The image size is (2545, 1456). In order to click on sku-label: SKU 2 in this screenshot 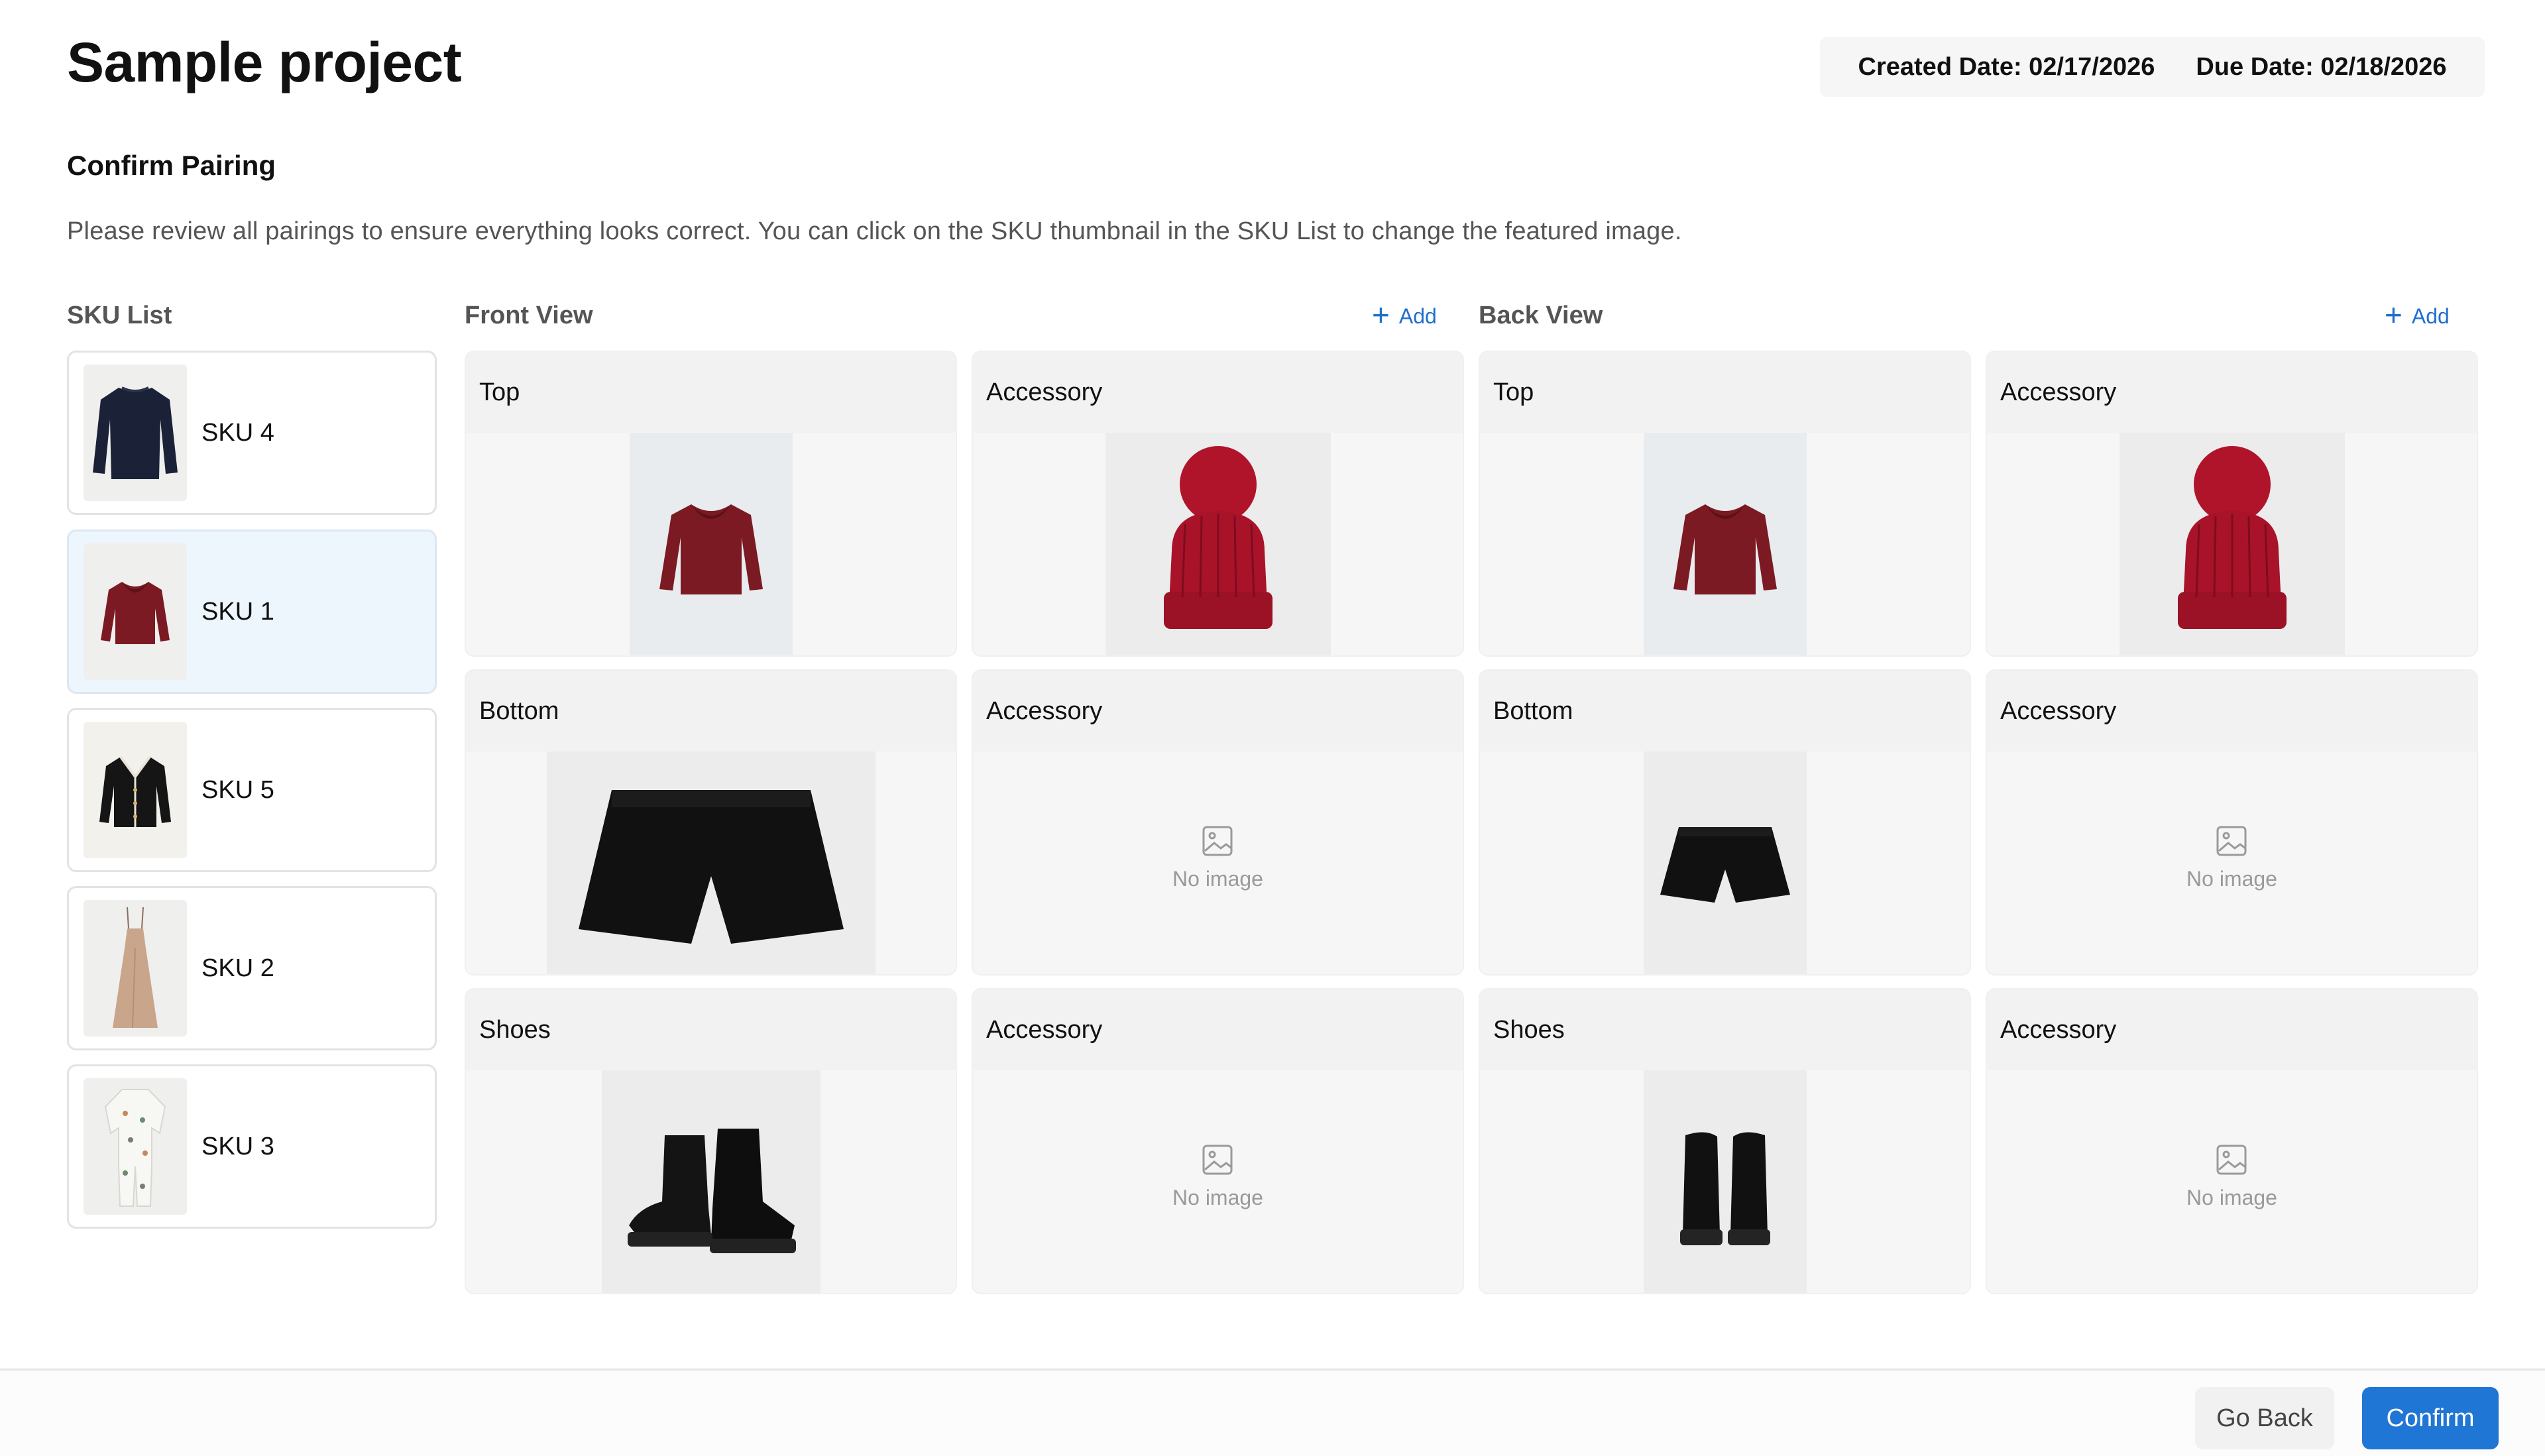, I will do `click(237, 968)`.